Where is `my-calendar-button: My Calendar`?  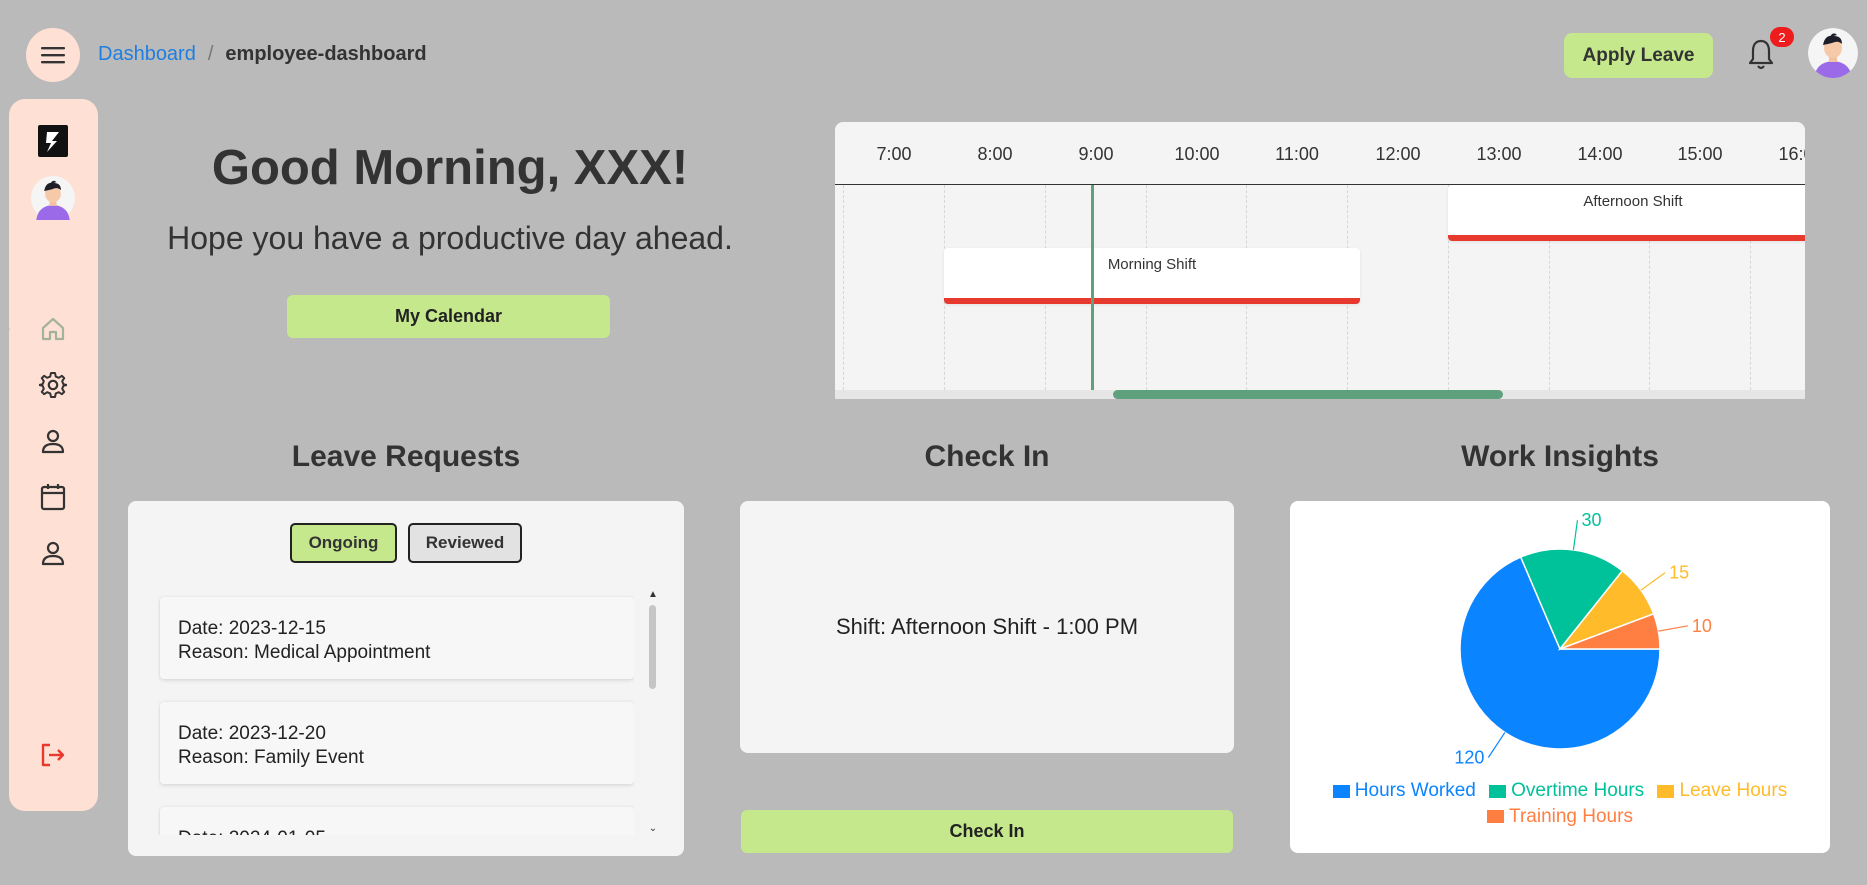 my-calendar-button: My Calendar is located at coordinates (448, 316).